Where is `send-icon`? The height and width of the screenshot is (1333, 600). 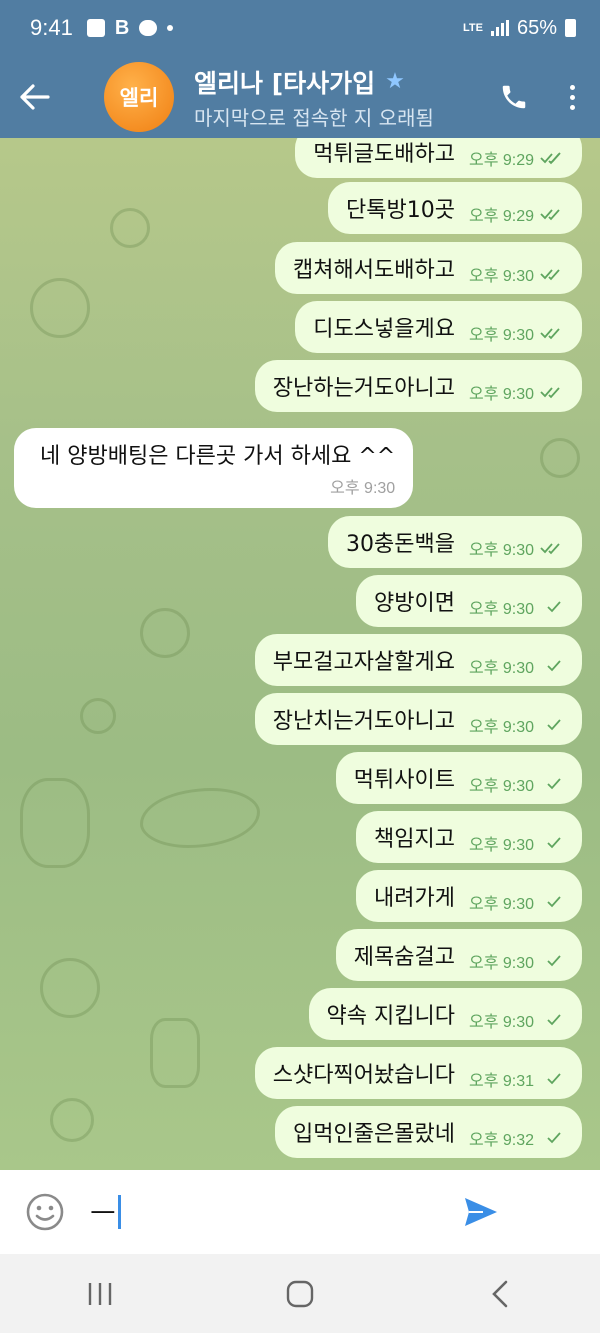
send-icon is located at coordinates (480, 1212).